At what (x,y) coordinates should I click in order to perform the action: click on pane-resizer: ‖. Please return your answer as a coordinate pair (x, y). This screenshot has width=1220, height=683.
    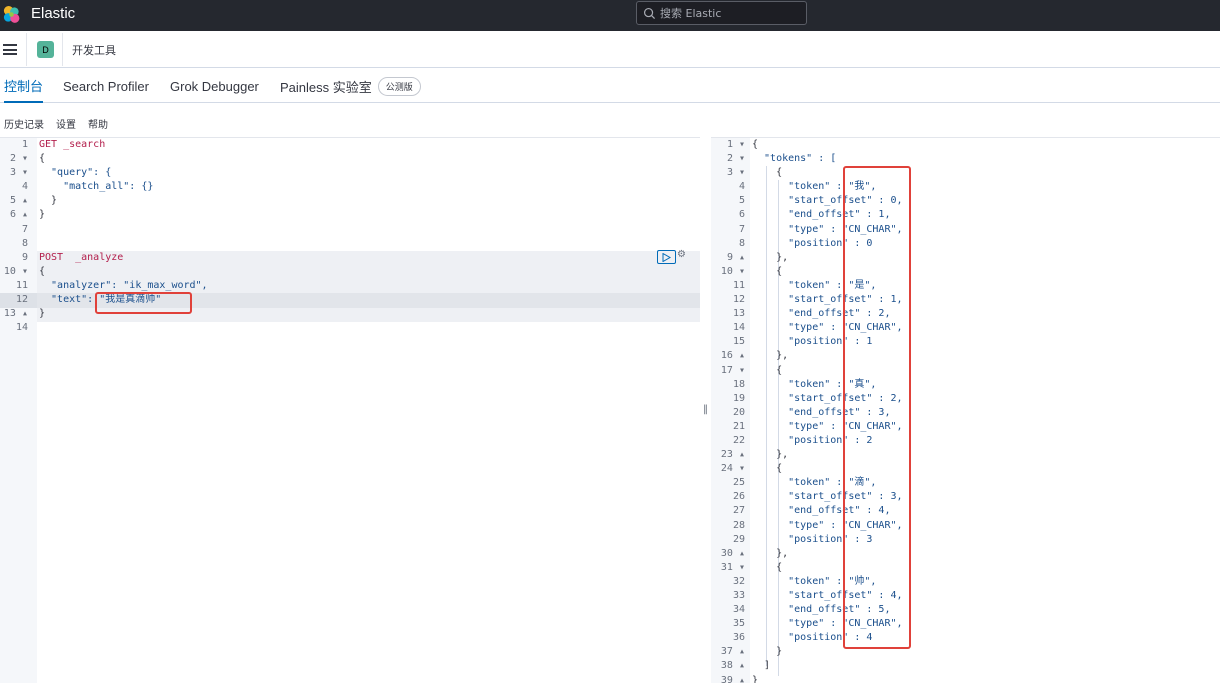
    Looking at the image, I should click on (706, 411).